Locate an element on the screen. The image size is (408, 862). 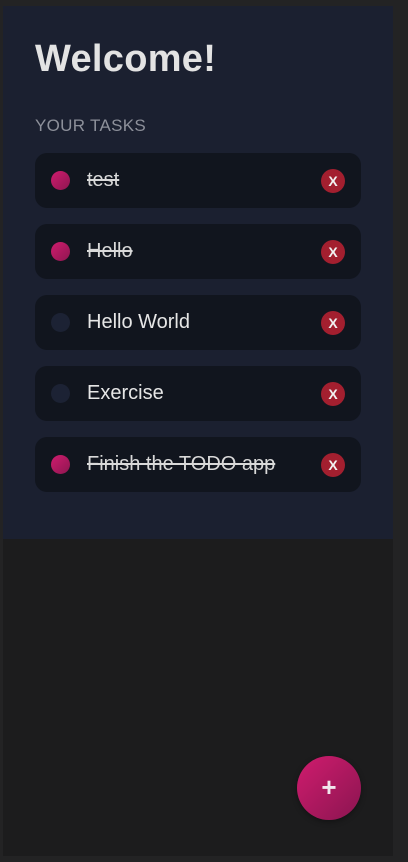
task-item: test X is located at coordinates (198, 180).